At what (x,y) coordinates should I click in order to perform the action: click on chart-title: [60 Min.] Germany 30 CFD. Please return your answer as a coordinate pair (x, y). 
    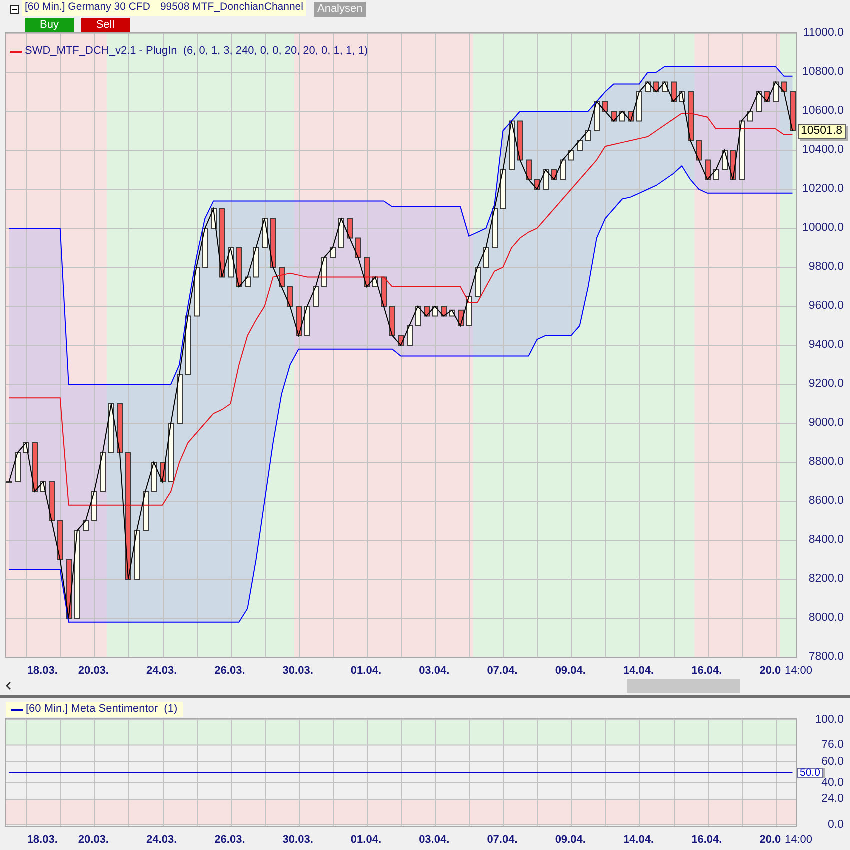
    Looking at the image, I should click on (87, 8).